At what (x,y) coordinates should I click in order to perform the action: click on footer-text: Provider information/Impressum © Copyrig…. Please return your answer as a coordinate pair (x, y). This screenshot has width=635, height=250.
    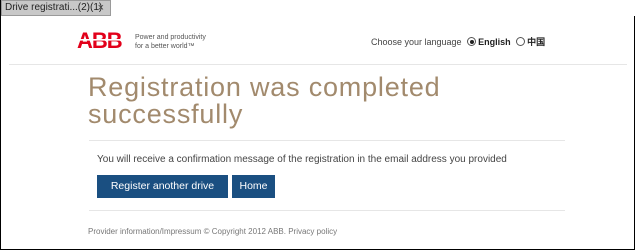
    Looking at the image, I should click on (213, 231).